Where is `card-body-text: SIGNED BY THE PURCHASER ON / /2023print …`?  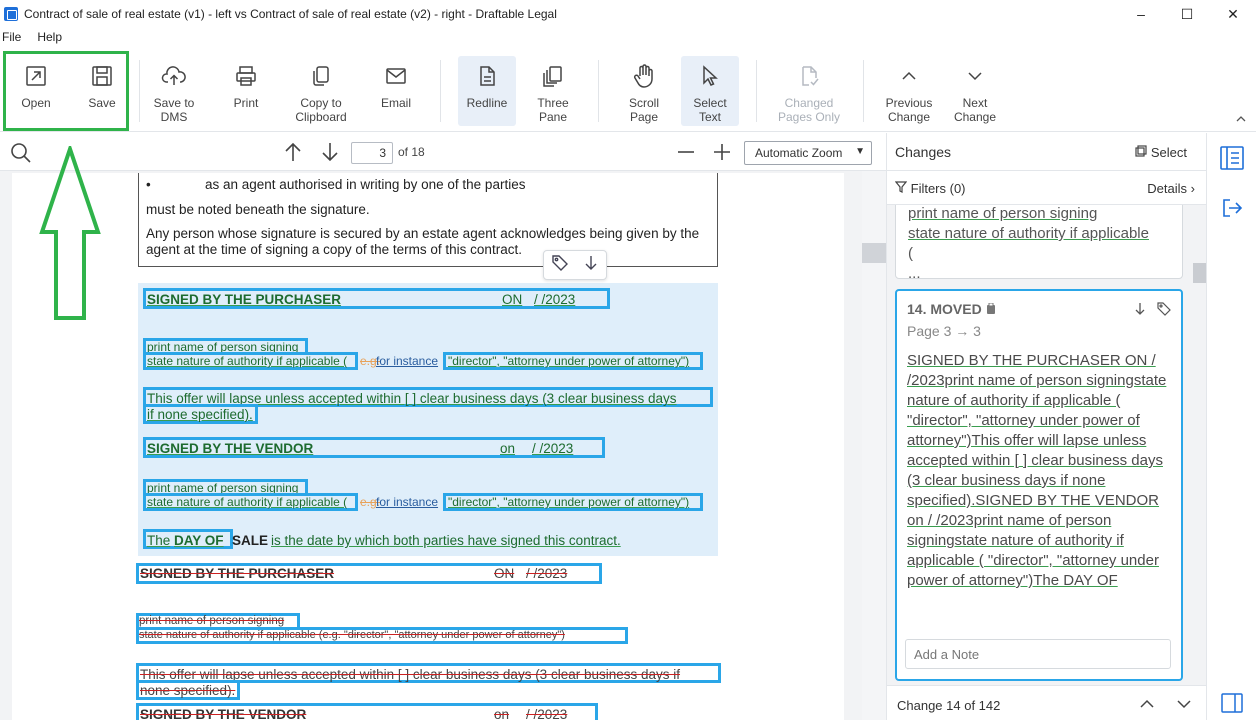 card-body-text: SIGNED BY THE PURCHASER ON / /2023print … is located at coordinates (1037, 470).